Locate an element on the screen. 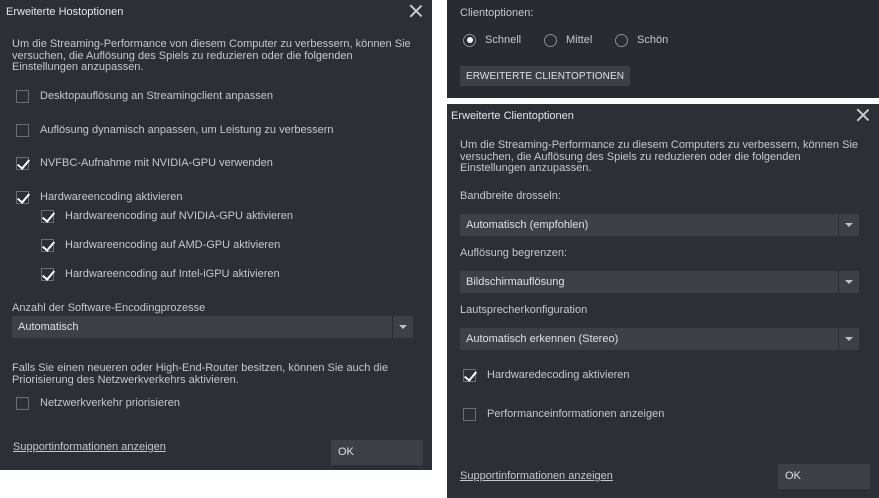 The height and width of the screenshot is (498, 879). speaker-config-select: Automatisch erkennen (Stereo) is located at coordinates (659, 339).